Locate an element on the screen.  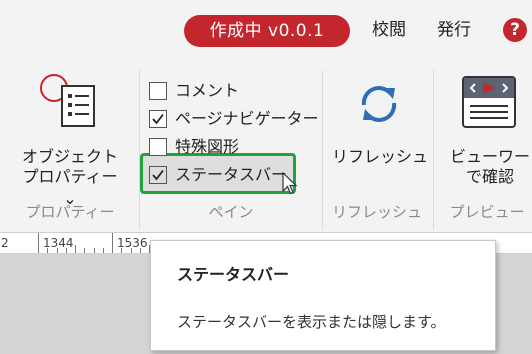
tooltip-description: ステータスバーを表示または隠します。 is located at coordinates (311, 322).